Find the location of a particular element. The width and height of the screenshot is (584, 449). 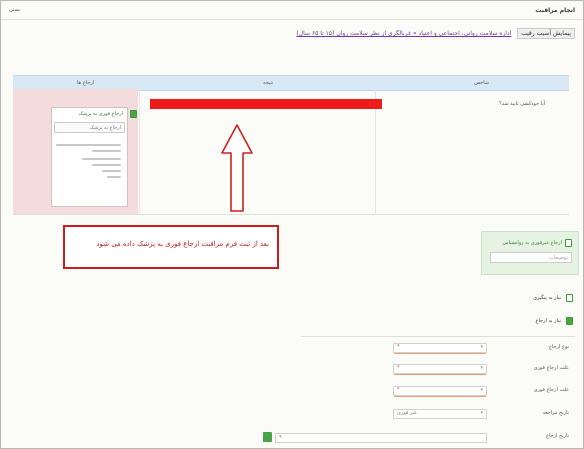

referral-type-select: * ▾ is located at coordinates (440, 348).